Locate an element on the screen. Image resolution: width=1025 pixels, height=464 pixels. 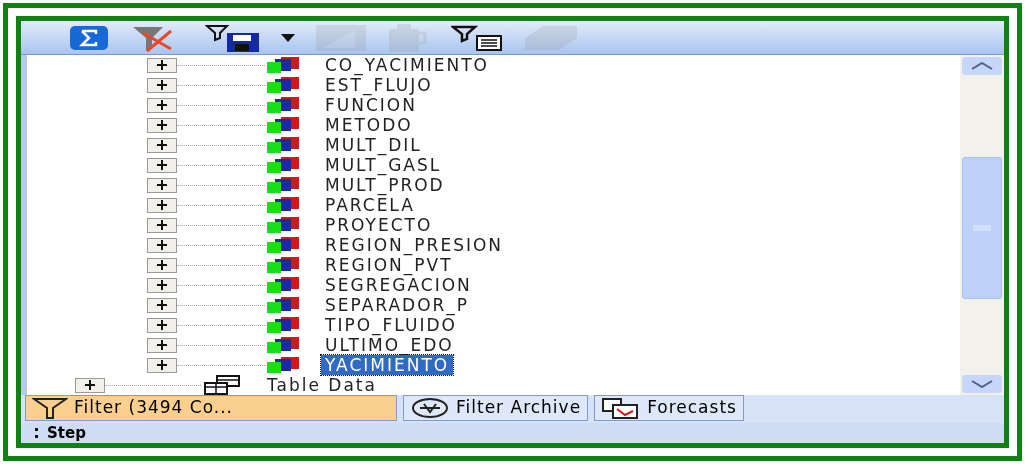
tree-item: MULT_DIL is located at coordinates (373, 145).